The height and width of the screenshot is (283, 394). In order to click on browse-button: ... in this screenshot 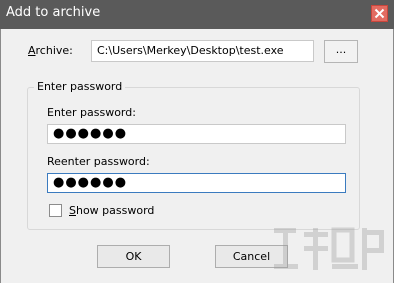, I will do `click(341, 51)`.